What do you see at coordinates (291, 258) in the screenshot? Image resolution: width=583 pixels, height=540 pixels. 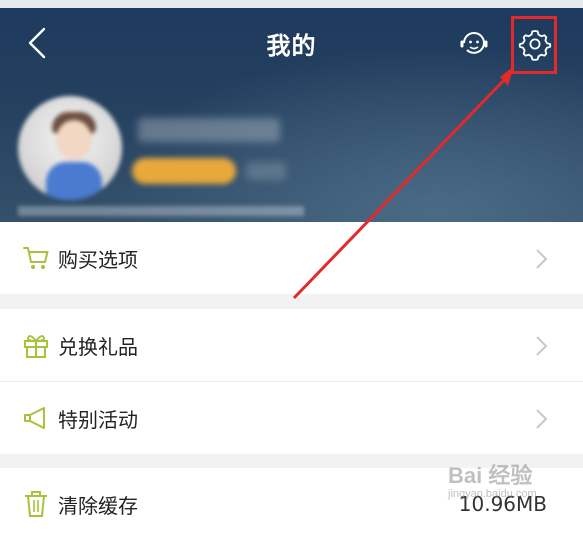 I see `menu-item-purchase-options: 购买选项` at bounding box center [291, 258].